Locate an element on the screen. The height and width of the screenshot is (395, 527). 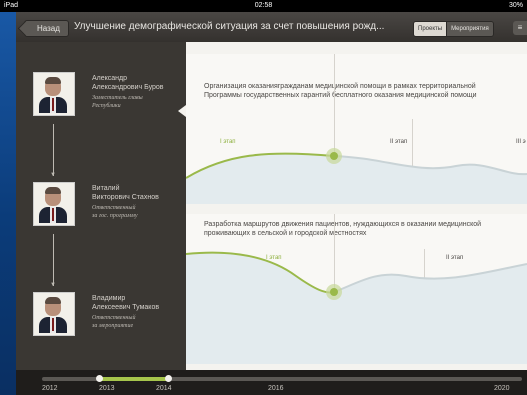
battery-level: 30% is located at coordinates (515, 5).